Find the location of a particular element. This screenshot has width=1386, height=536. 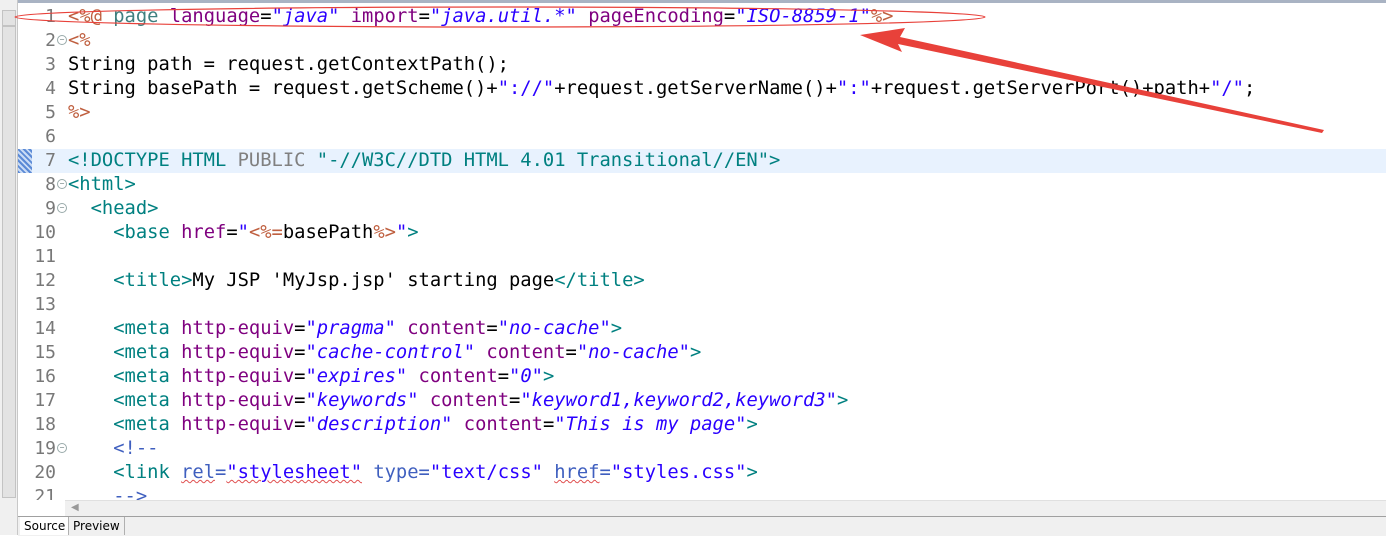

line-number: 5 is located at coordinates (50, 112).